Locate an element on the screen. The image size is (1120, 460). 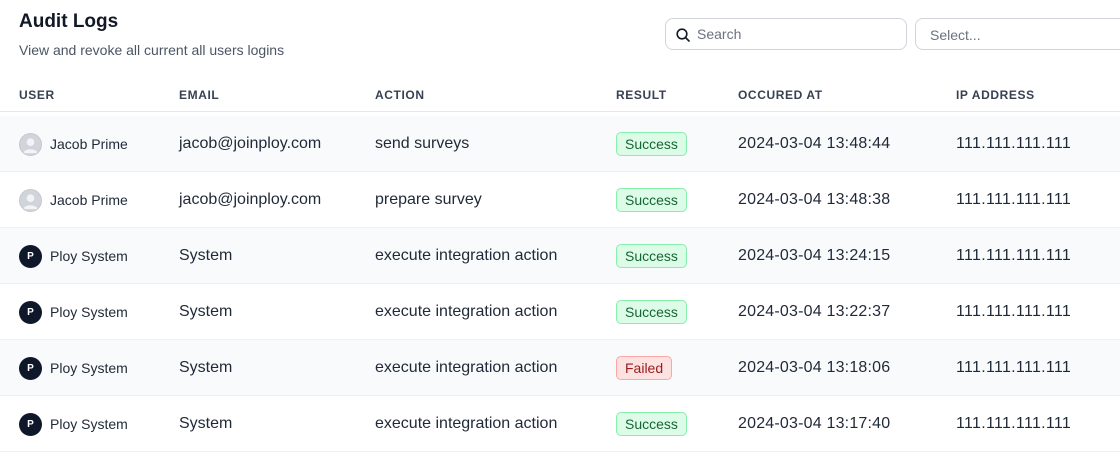
occurred-at-cell: 2024-03-04 13:22:37 is located at coordinates (814, 311).